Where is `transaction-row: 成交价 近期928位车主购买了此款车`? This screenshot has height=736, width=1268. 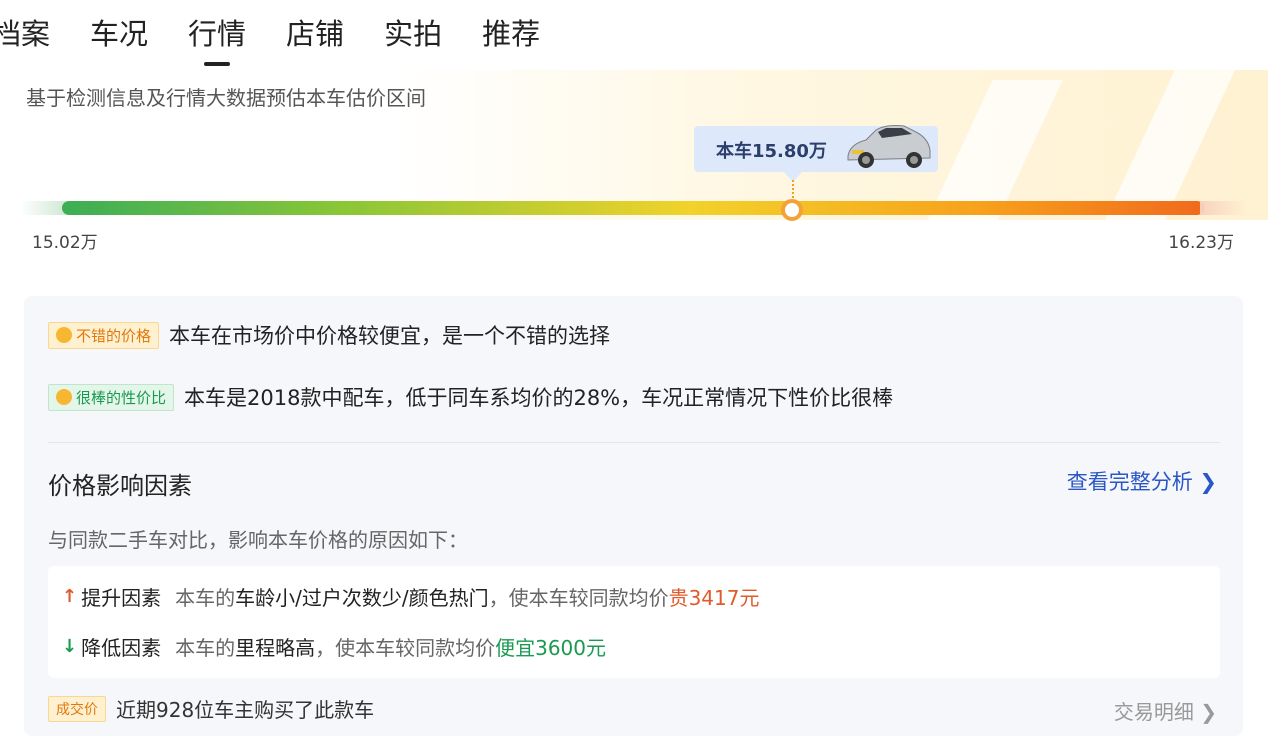 transaction-row: 成交价 近期928位车主购买了此款车 is located at coordinates (211, 708).